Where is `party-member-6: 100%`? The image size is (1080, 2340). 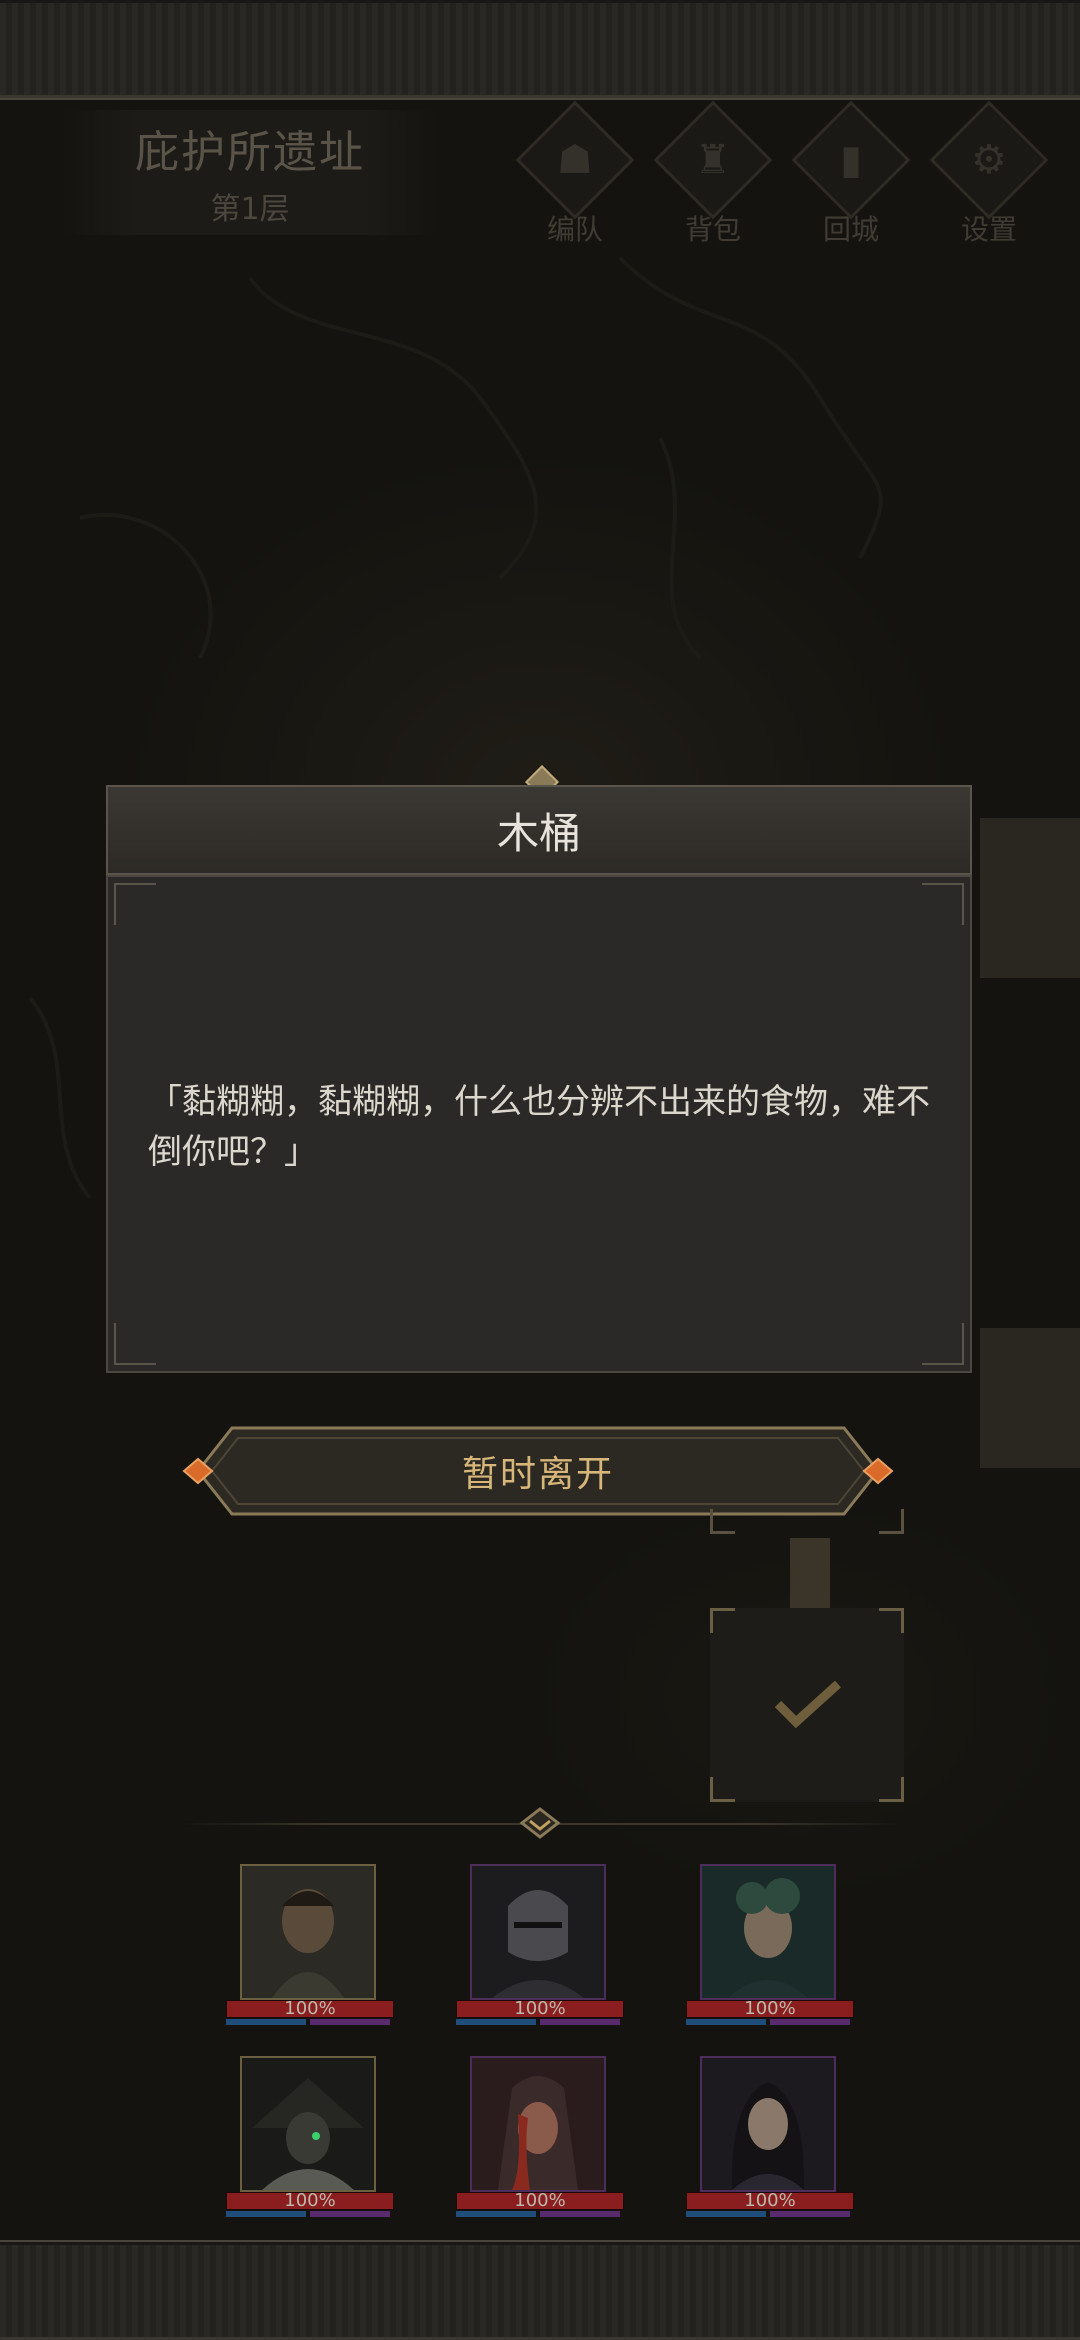
party-member-6: 100% is located at coordinates (770, 2146).